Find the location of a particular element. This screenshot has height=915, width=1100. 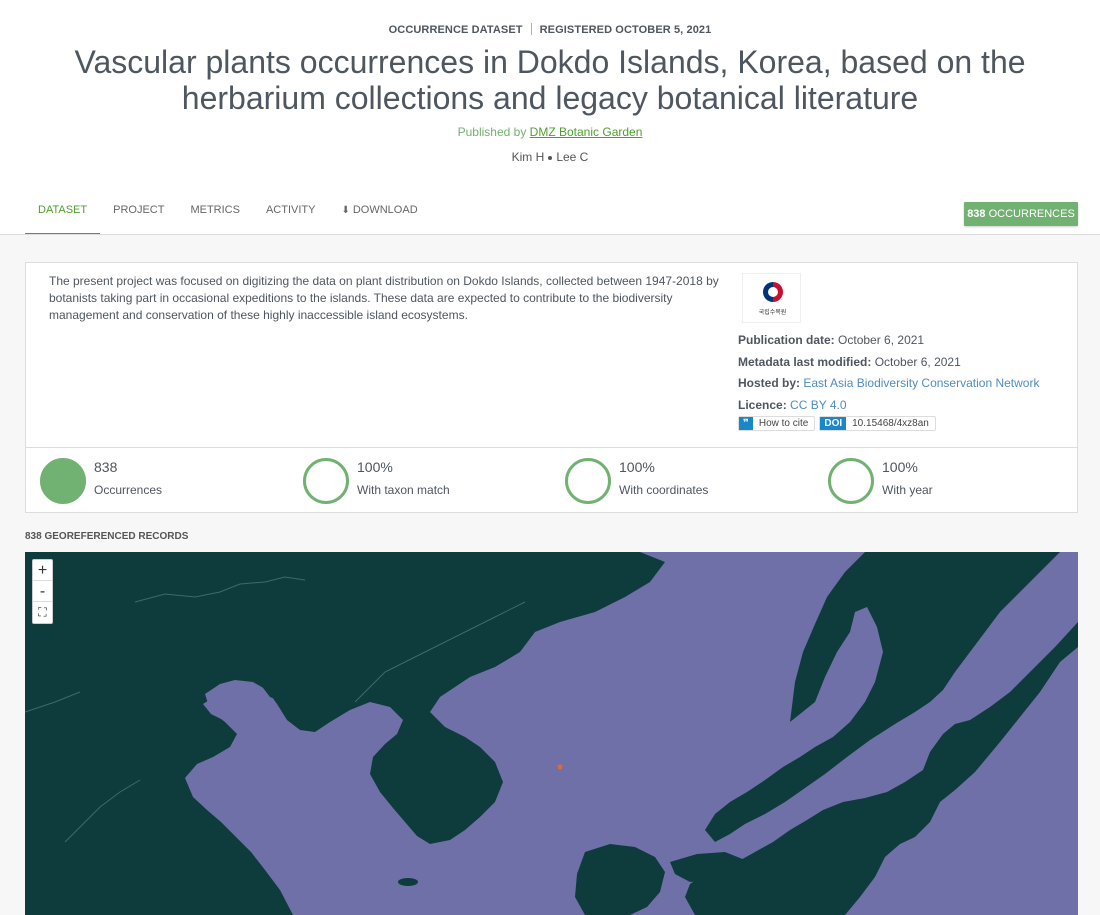

authors: Kim H Lee C is located at coordinates (550, 157).